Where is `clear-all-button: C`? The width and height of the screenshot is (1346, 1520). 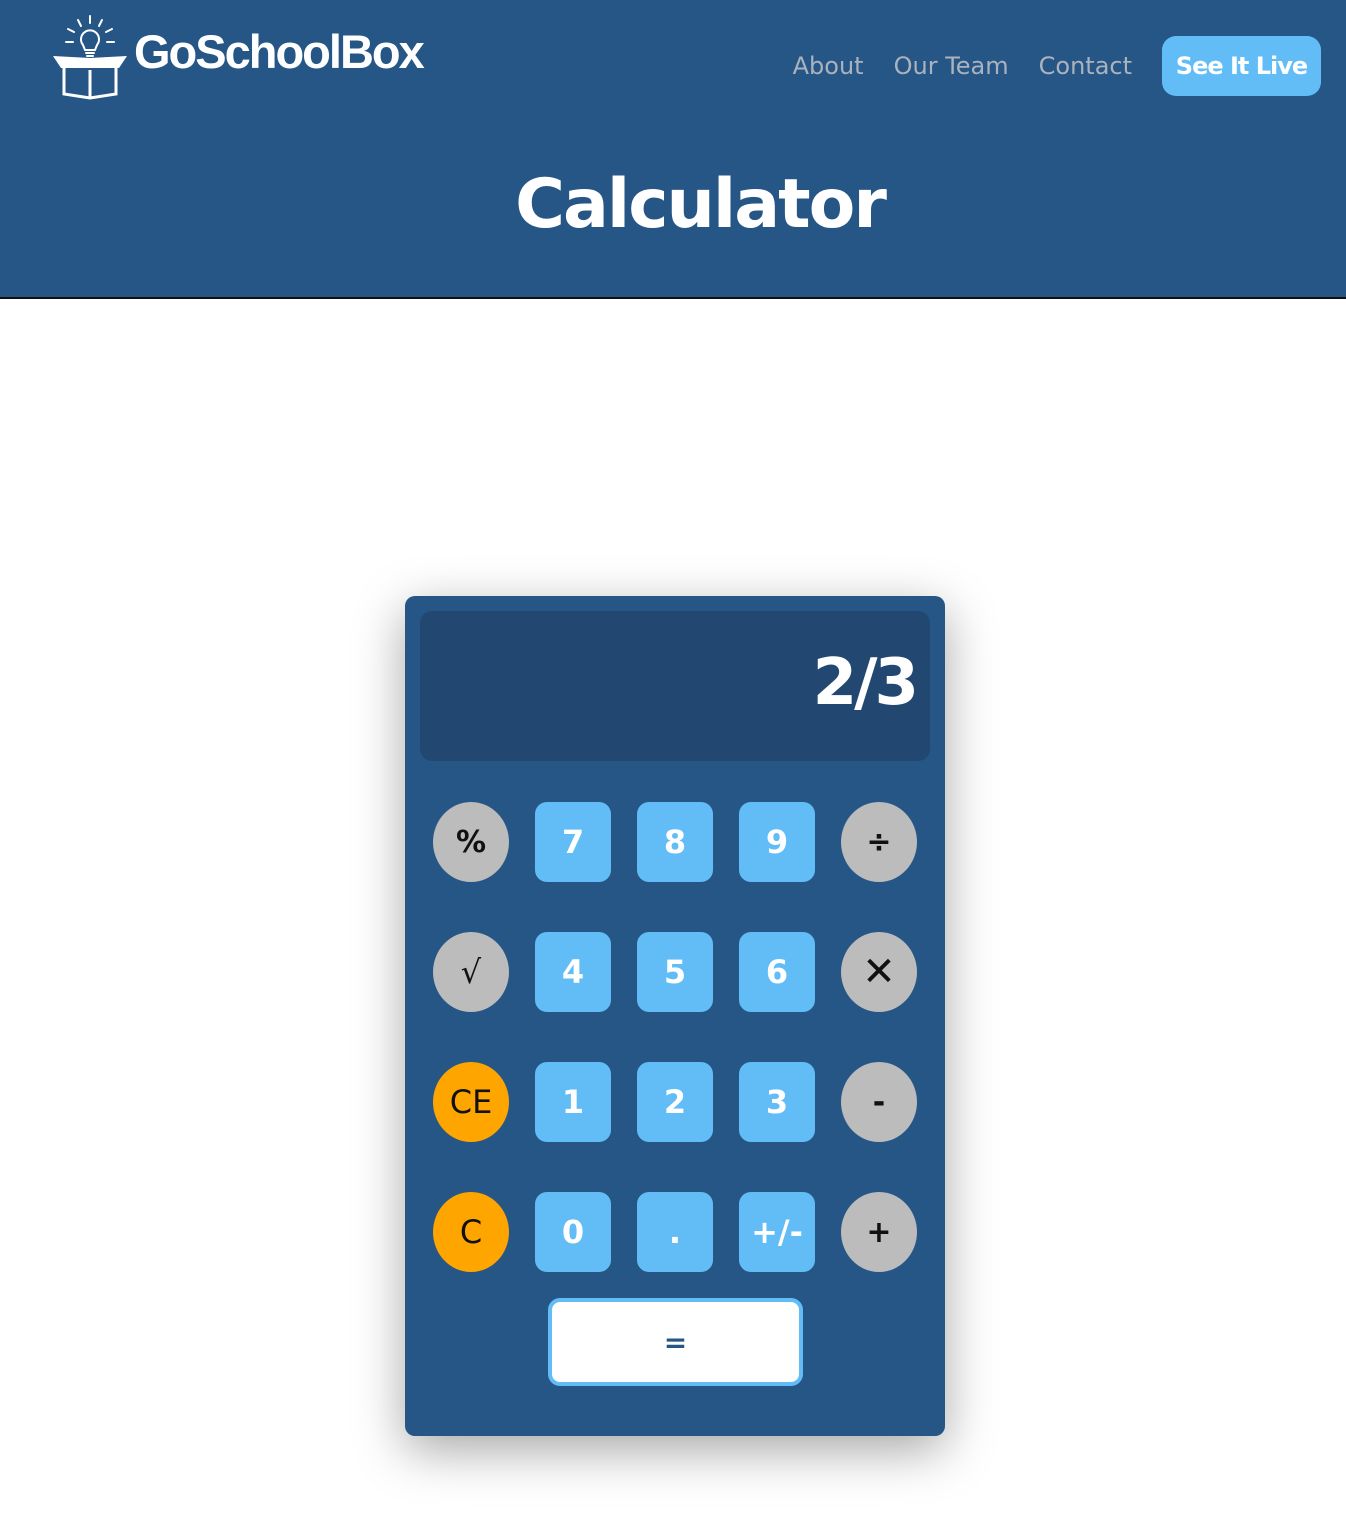 clear-all-button: C is located at coordinates (471, 1232).